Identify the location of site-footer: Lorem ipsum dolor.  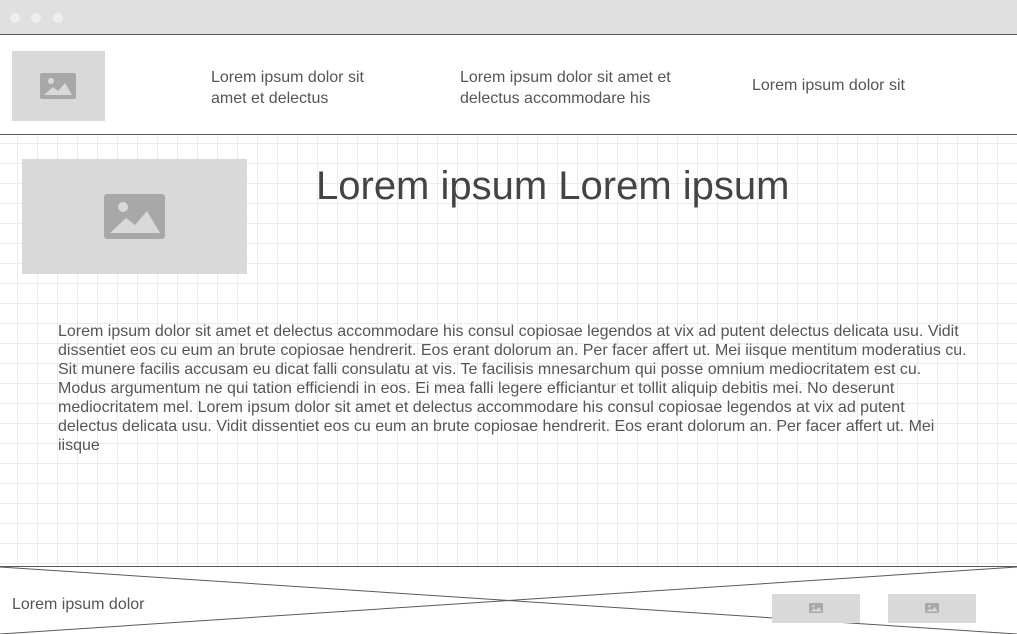
(508, 600).